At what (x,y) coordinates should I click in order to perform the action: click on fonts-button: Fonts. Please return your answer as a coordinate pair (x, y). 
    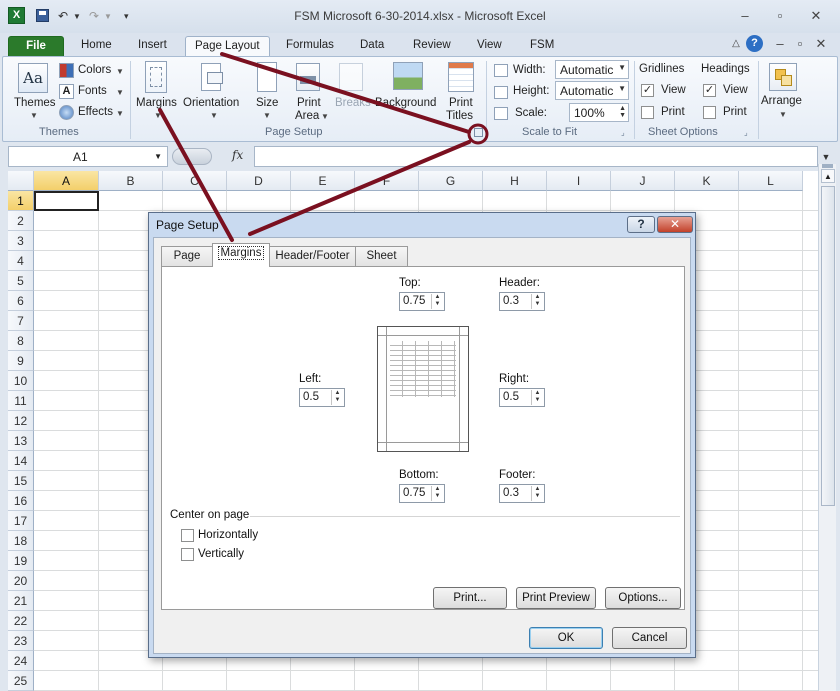
    Looking at the image, I should click on (92, 91).